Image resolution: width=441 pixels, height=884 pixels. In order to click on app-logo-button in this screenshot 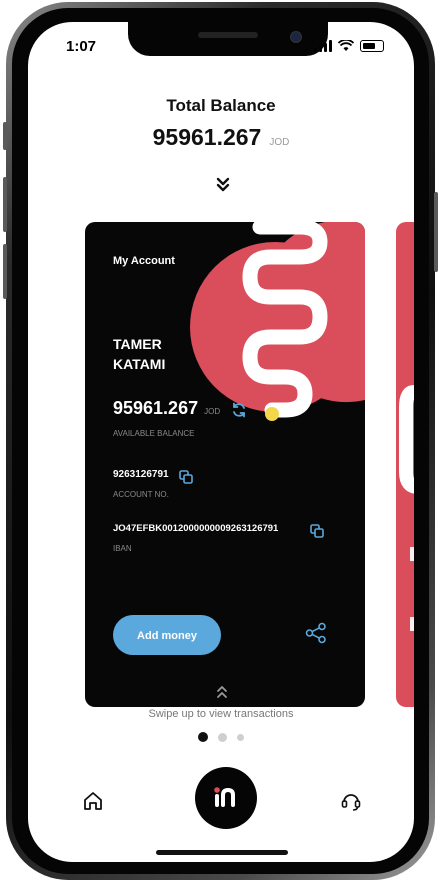, I will do `click(226, 798)`.